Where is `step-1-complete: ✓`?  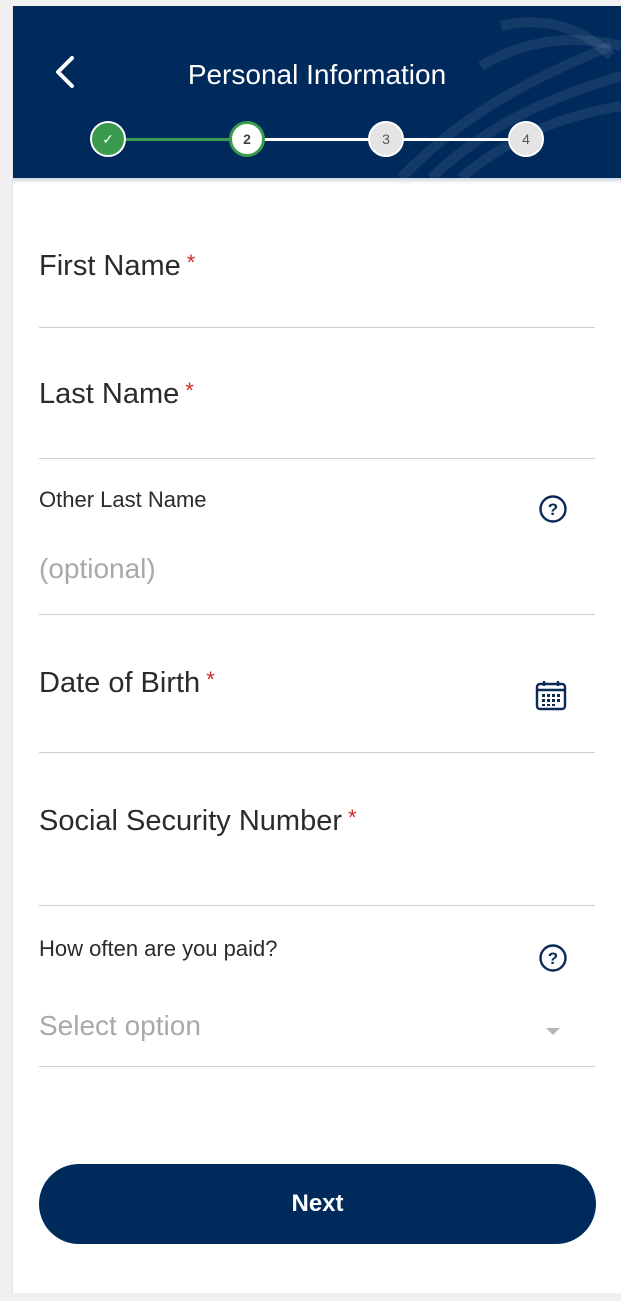
step-1-complete: ✓ is located at coordinates (108, 139).